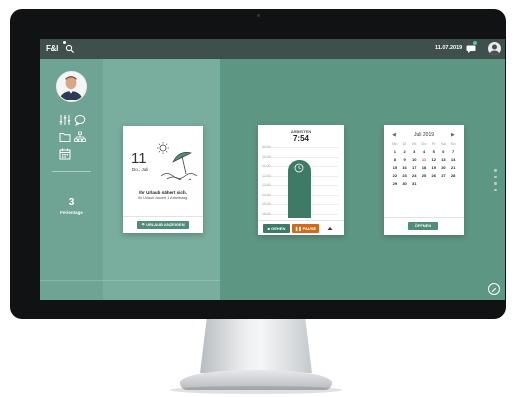  Describe the element at coordinates (395, 168) in the screenshot. I see `calendar-day: 15` at that location.